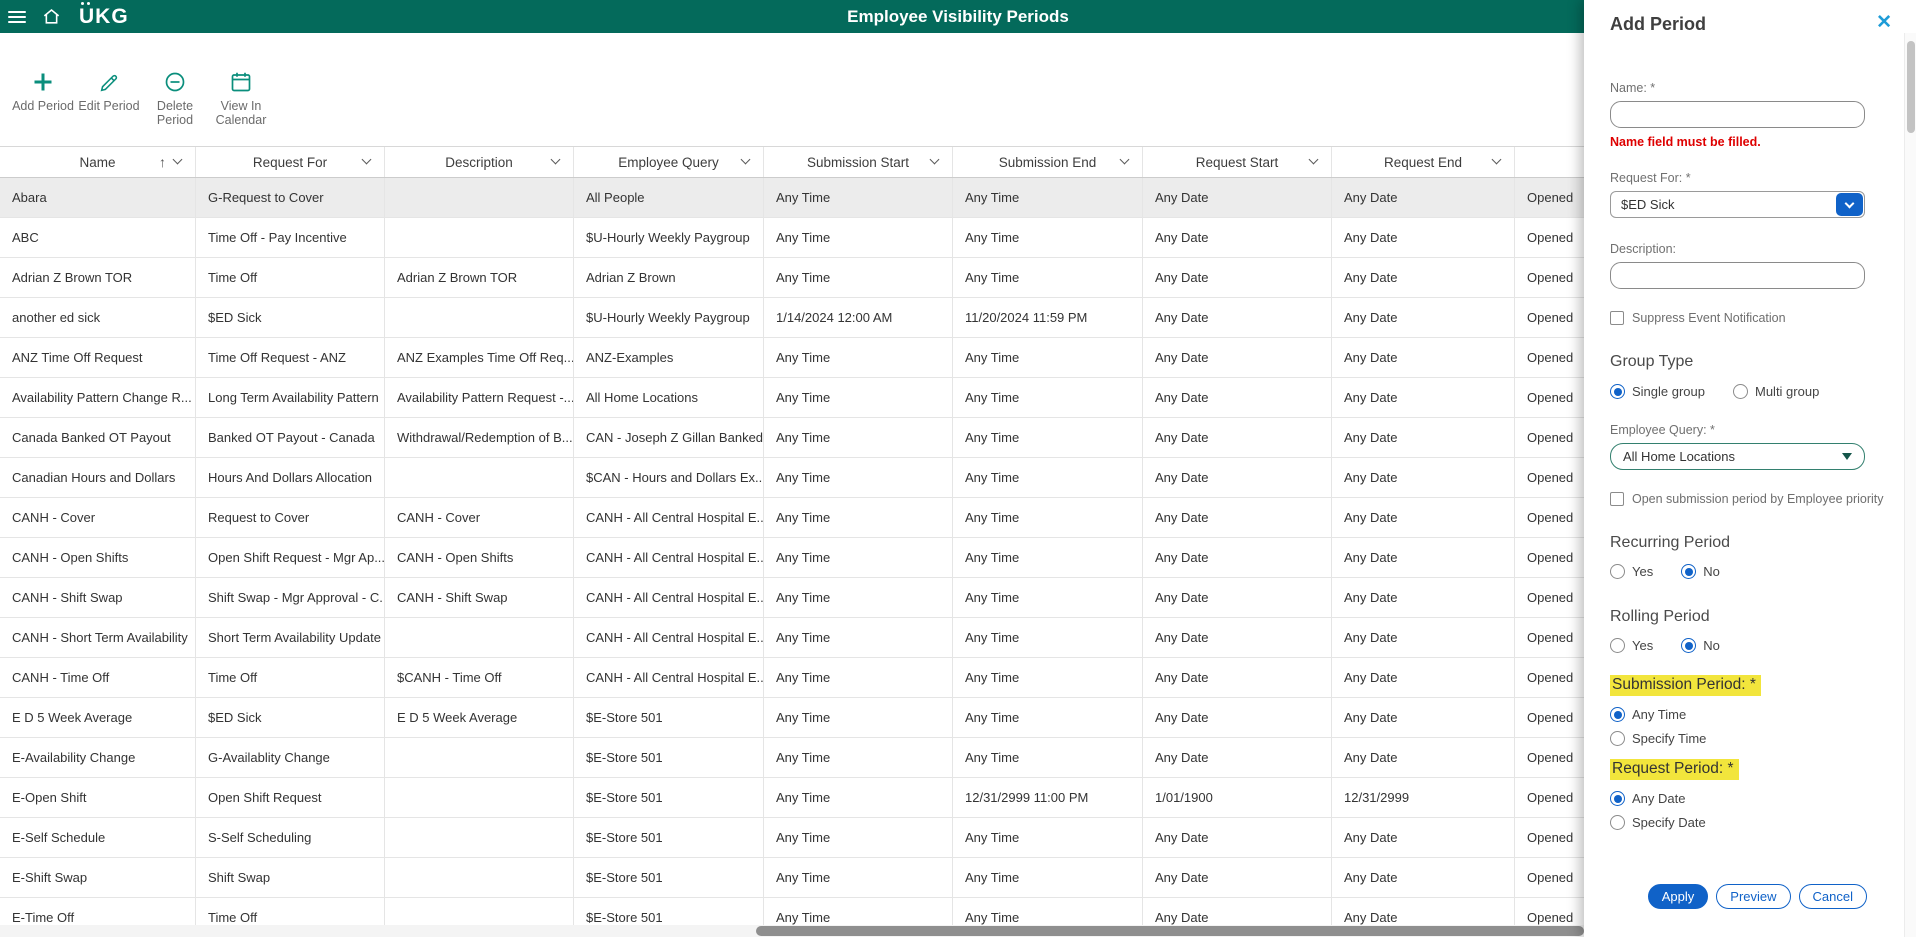 The height and width of the screenshot is (937, 1916). Describe the element at coordinates (1659, 714) in the screenshot. I see `radio-label: Any Time` at that location.